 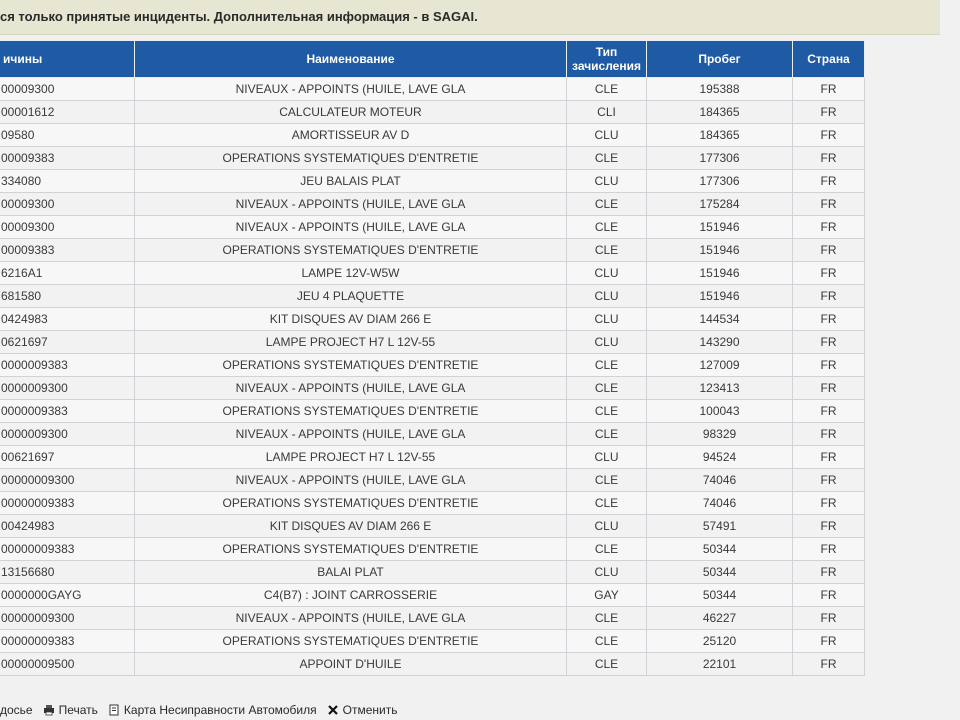 What do you see at coordinates (67, 273) in the screenshot?
I see `cell-code: 6216A1` at bounding box center [67, 273].